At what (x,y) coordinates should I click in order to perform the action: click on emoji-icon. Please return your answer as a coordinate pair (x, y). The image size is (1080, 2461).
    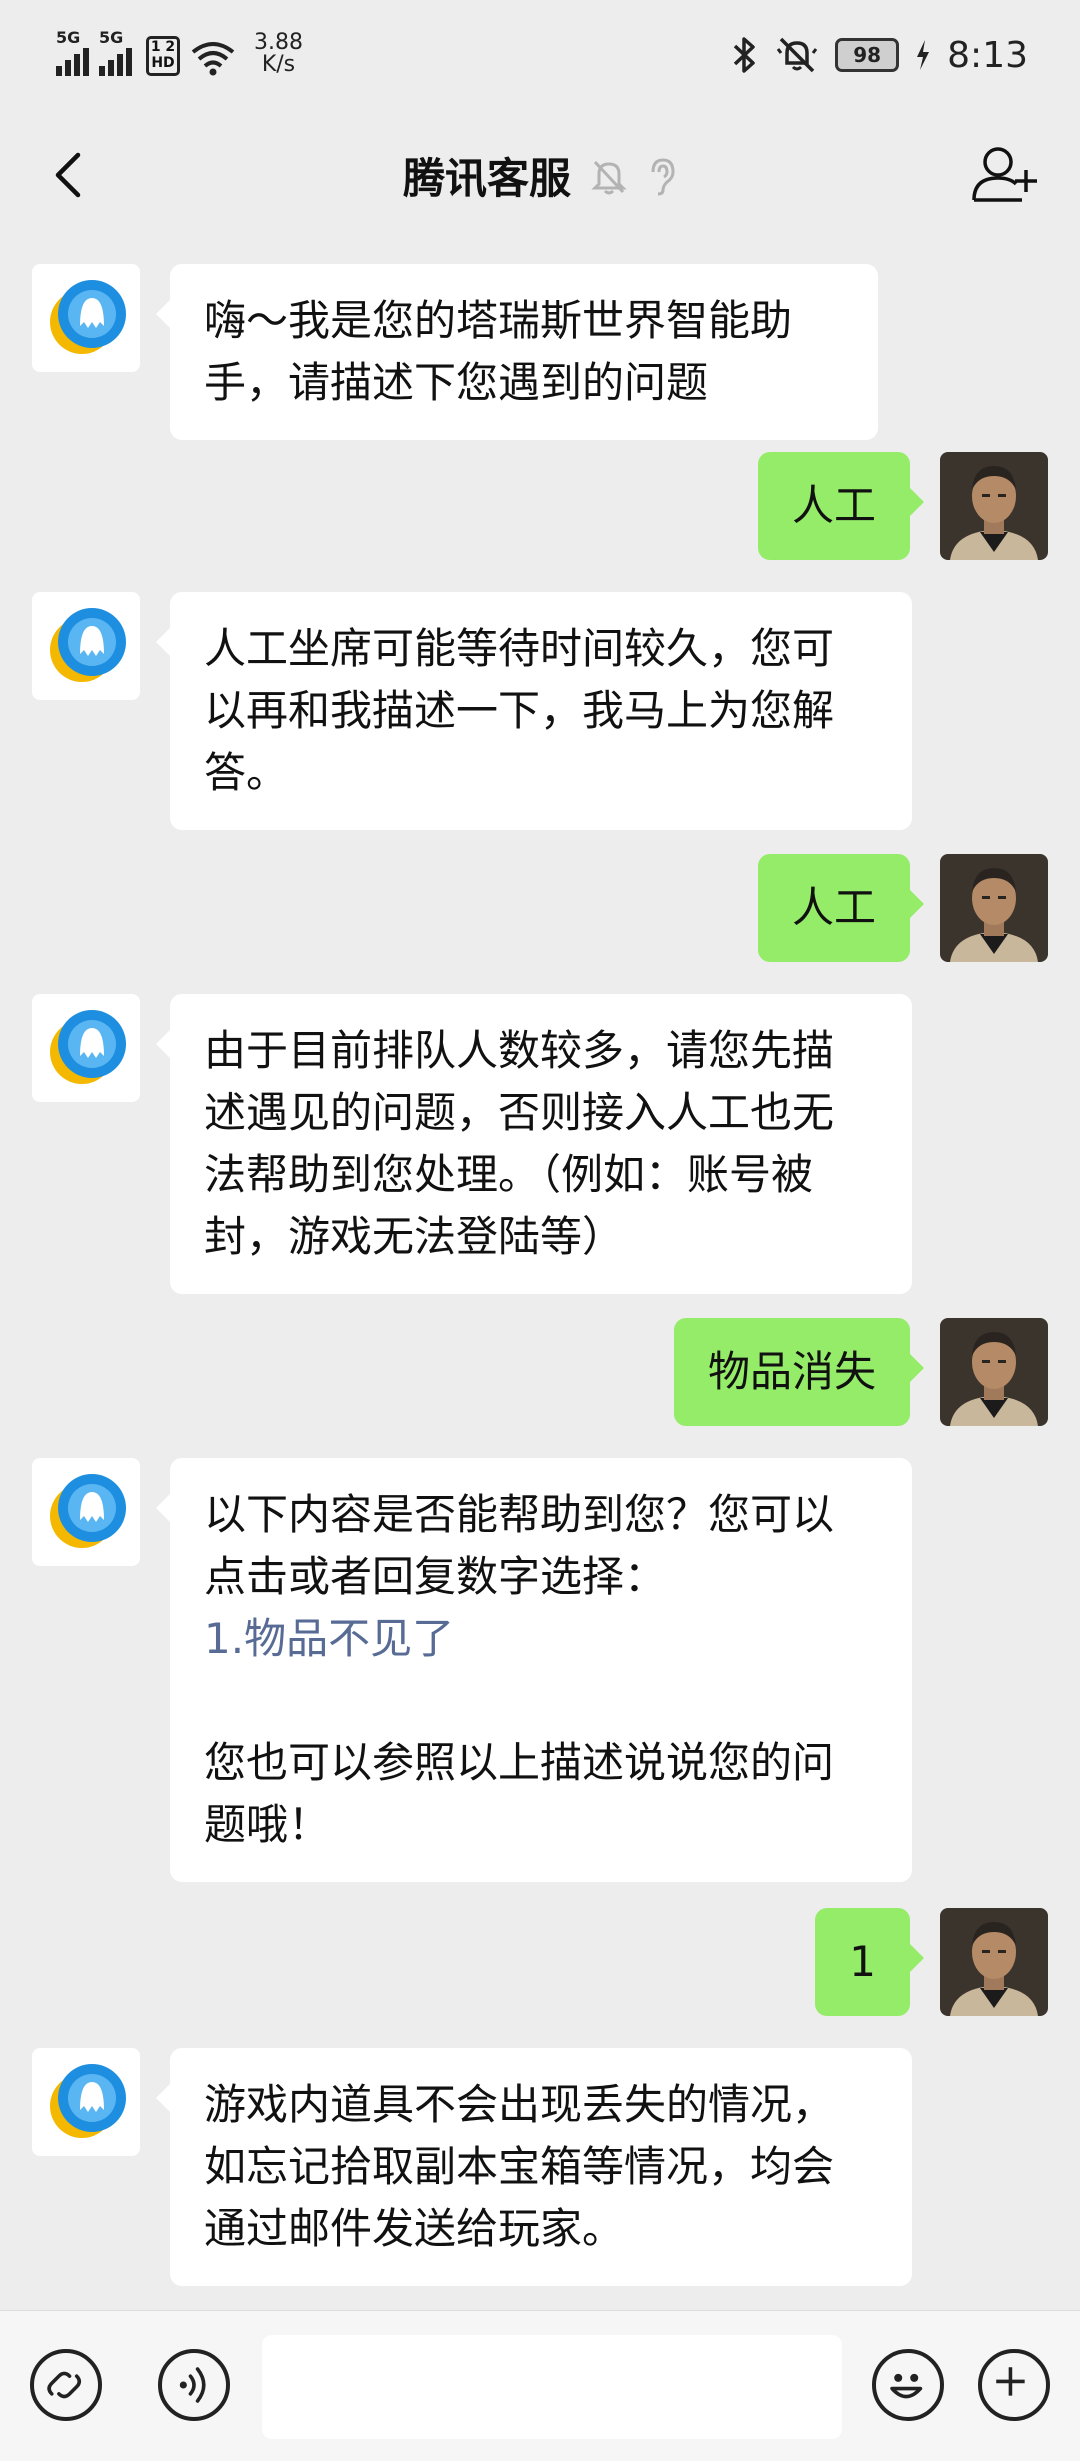
    Looking at the image, I should click on (908, 2385).